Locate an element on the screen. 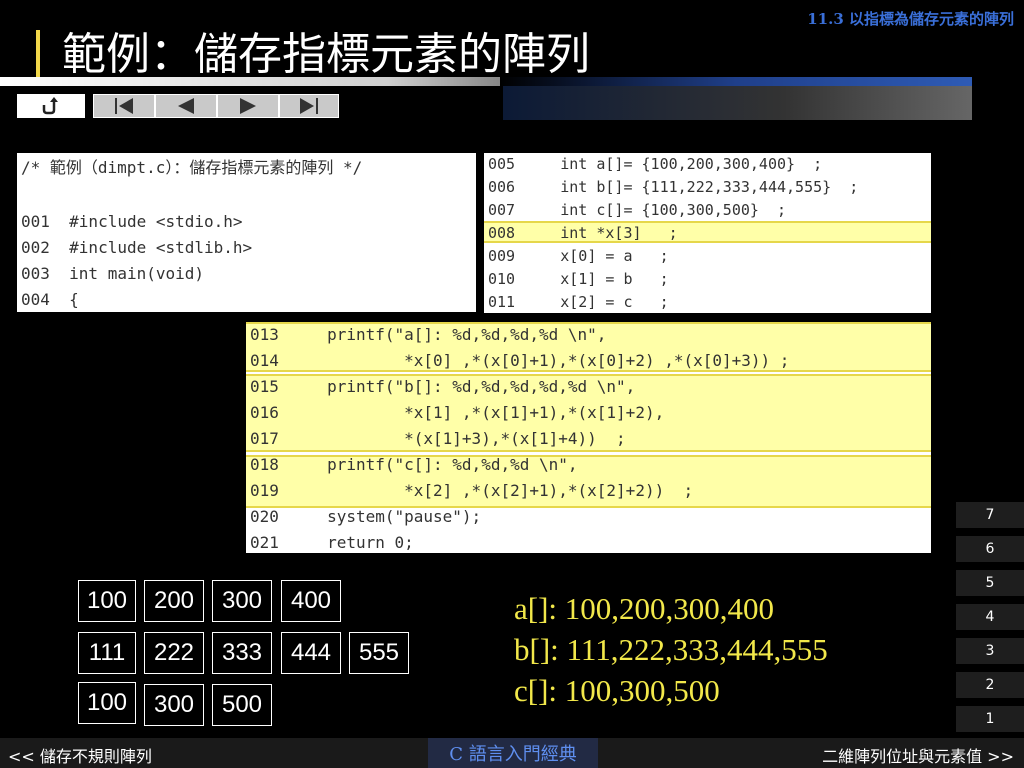  last-slide-button is located at coordinates (309, 106).